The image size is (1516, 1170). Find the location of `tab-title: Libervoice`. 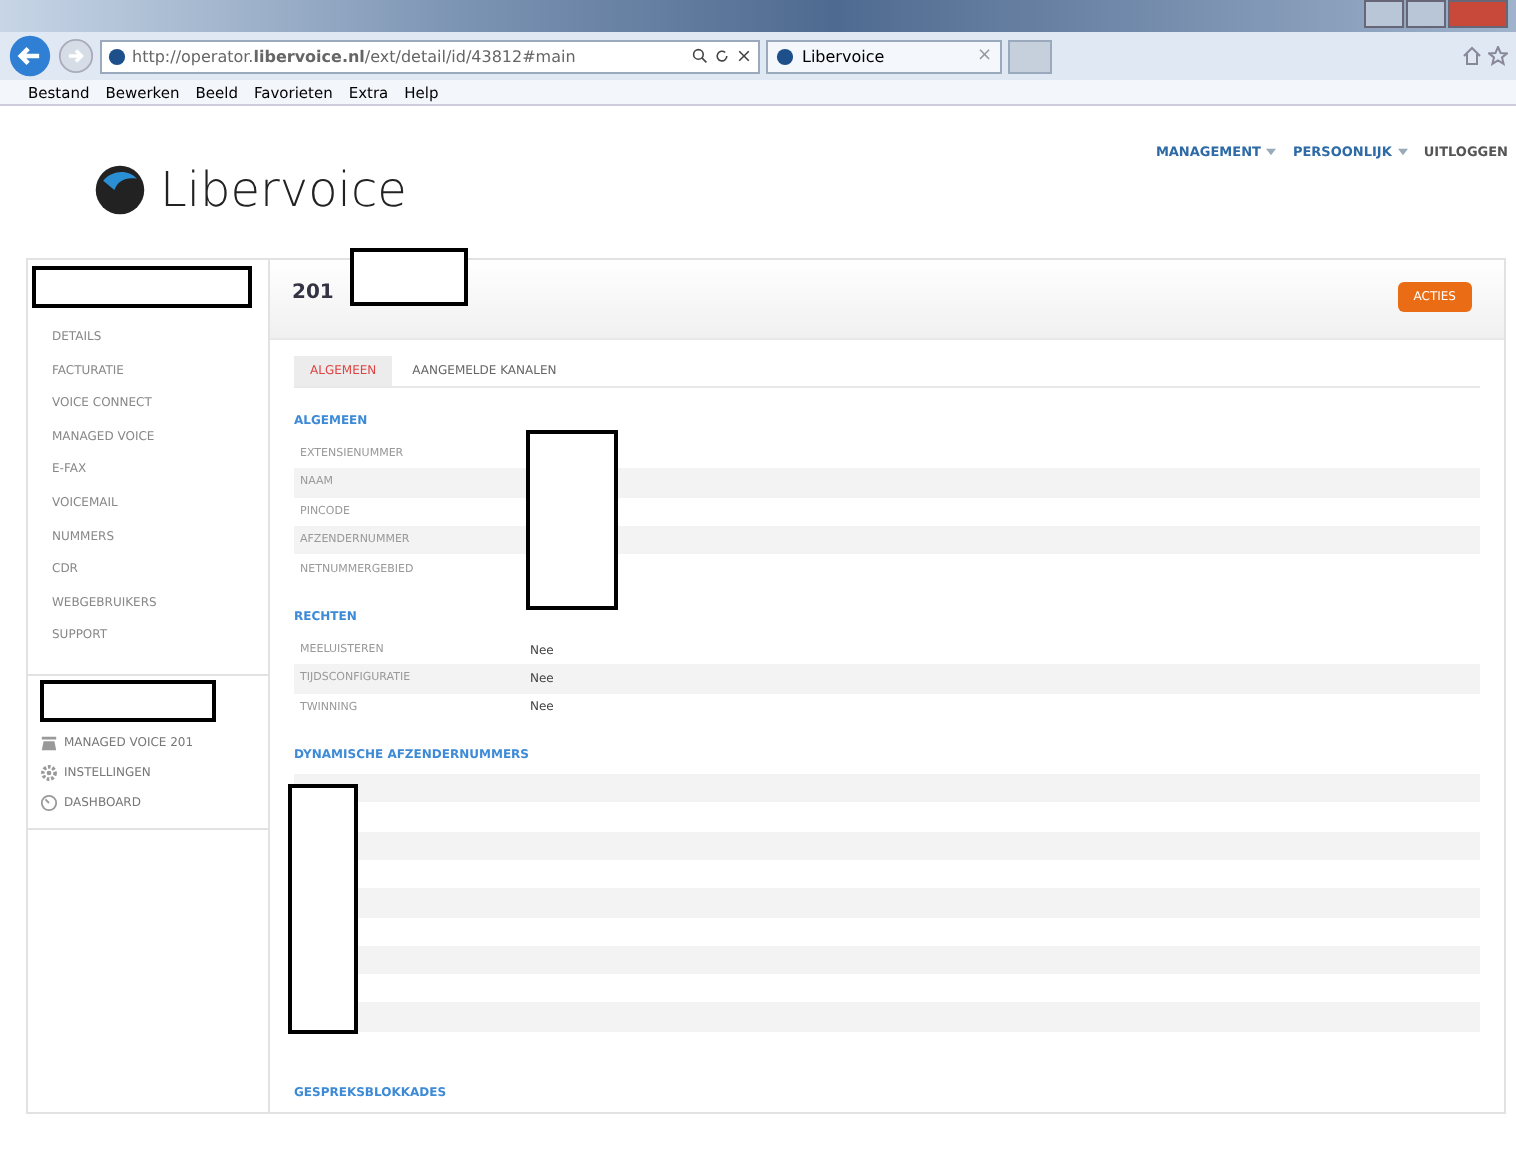

tab-title: Libervoice is located at coordinates (844, 56).